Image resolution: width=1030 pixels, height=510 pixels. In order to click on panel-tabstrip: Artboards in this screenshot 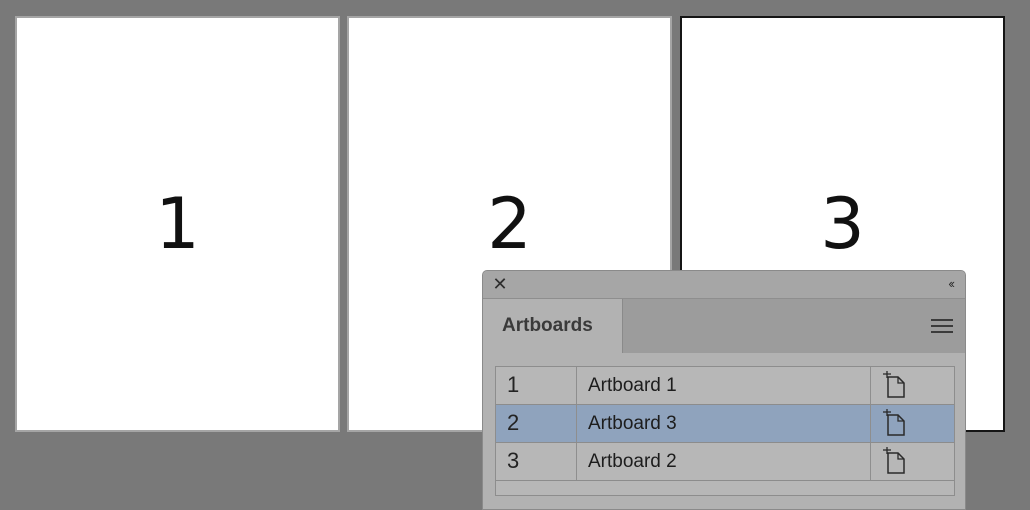, I will do `click(724, 326)`.